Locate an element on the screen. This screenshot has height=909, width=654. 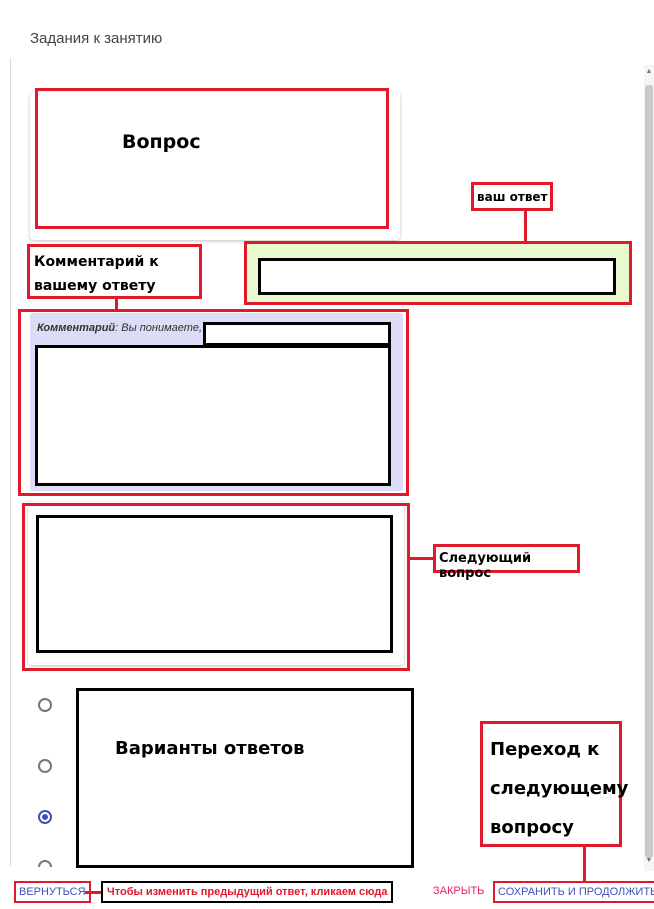
left-border is located at coordinates (10, 462).